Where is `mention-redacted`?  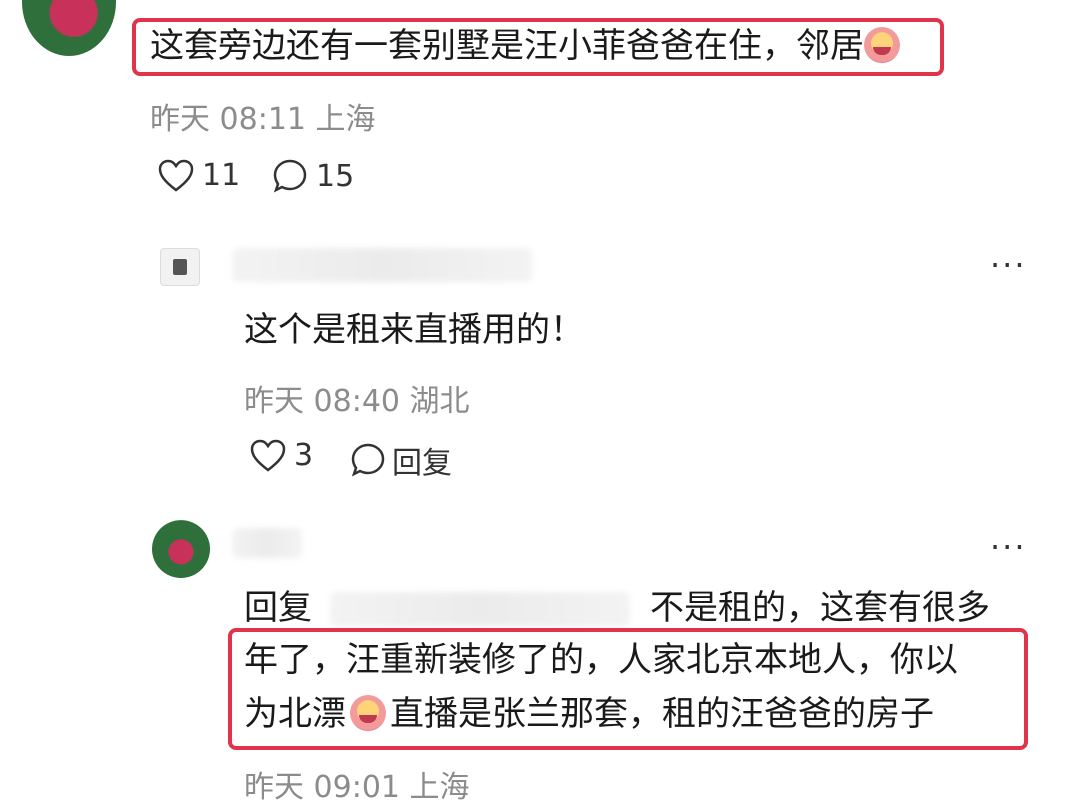
mention-redacted is located at coordinates (480, 609).